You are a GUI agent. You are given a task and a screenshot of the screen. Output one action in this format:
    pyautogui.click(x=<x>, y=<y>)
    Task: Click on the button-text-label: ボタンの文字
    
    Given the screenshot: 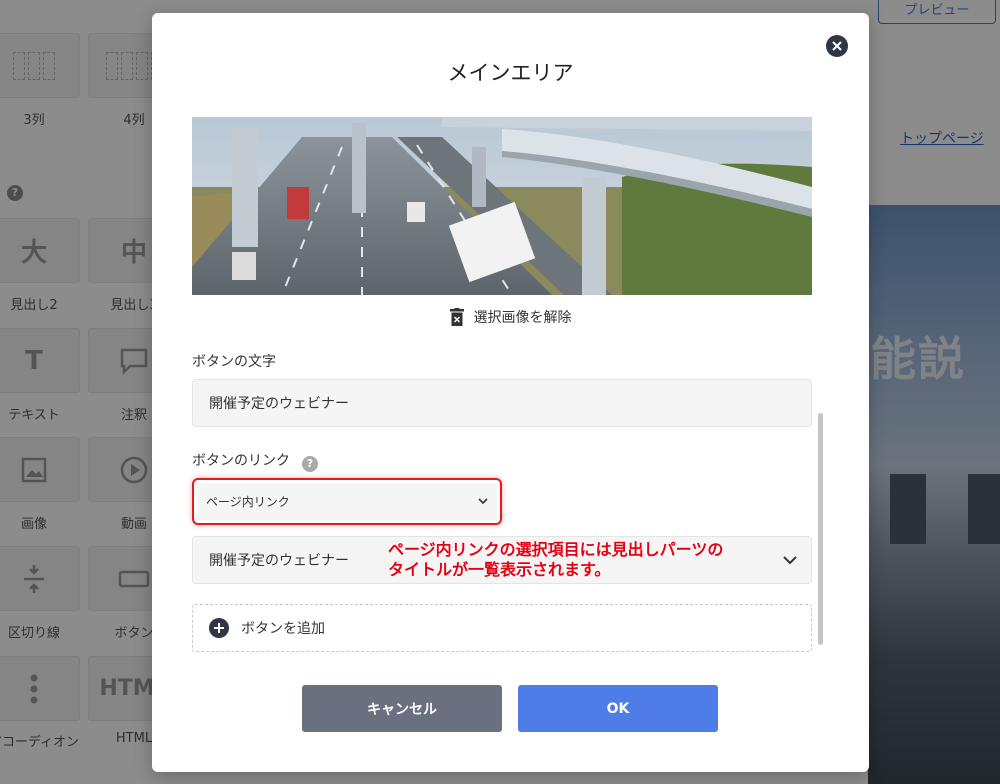 What is the action you would take?
    pyautogui.click(x=234, y=362)
    